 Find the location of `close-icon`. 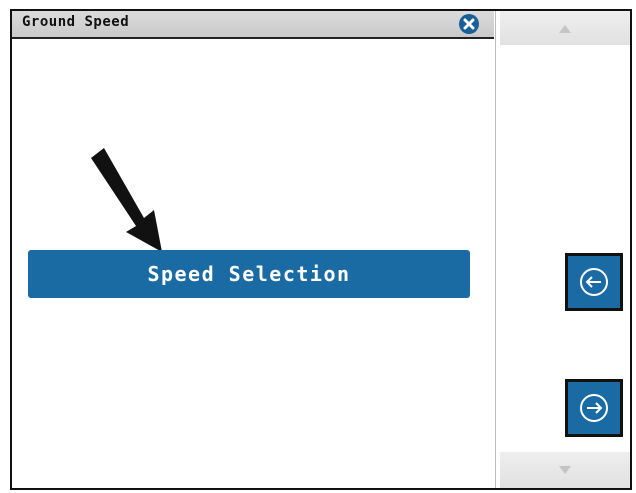

close-icon is located at coordinates (469, 24).